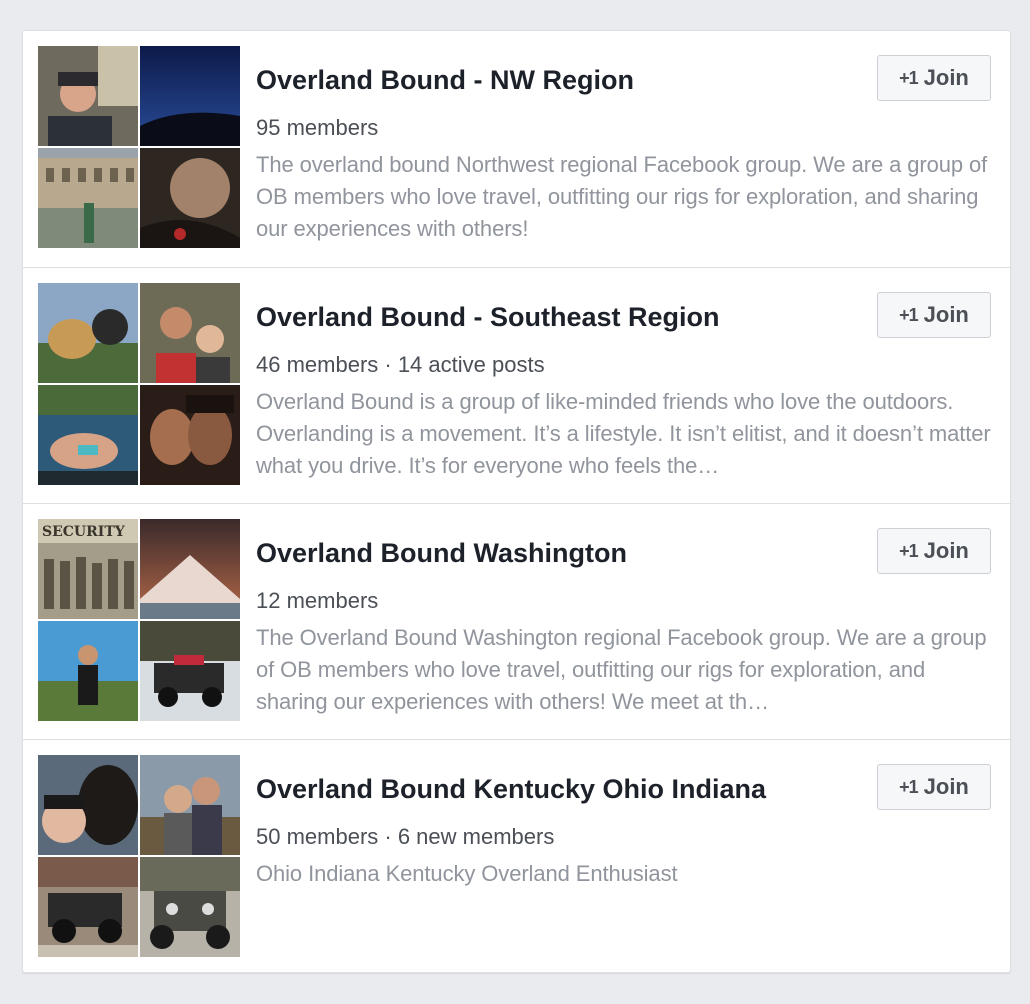 The width and height of the screenshot is (1030, 1004). I want to click on couple-outdoors-photo, so click(190, 805).